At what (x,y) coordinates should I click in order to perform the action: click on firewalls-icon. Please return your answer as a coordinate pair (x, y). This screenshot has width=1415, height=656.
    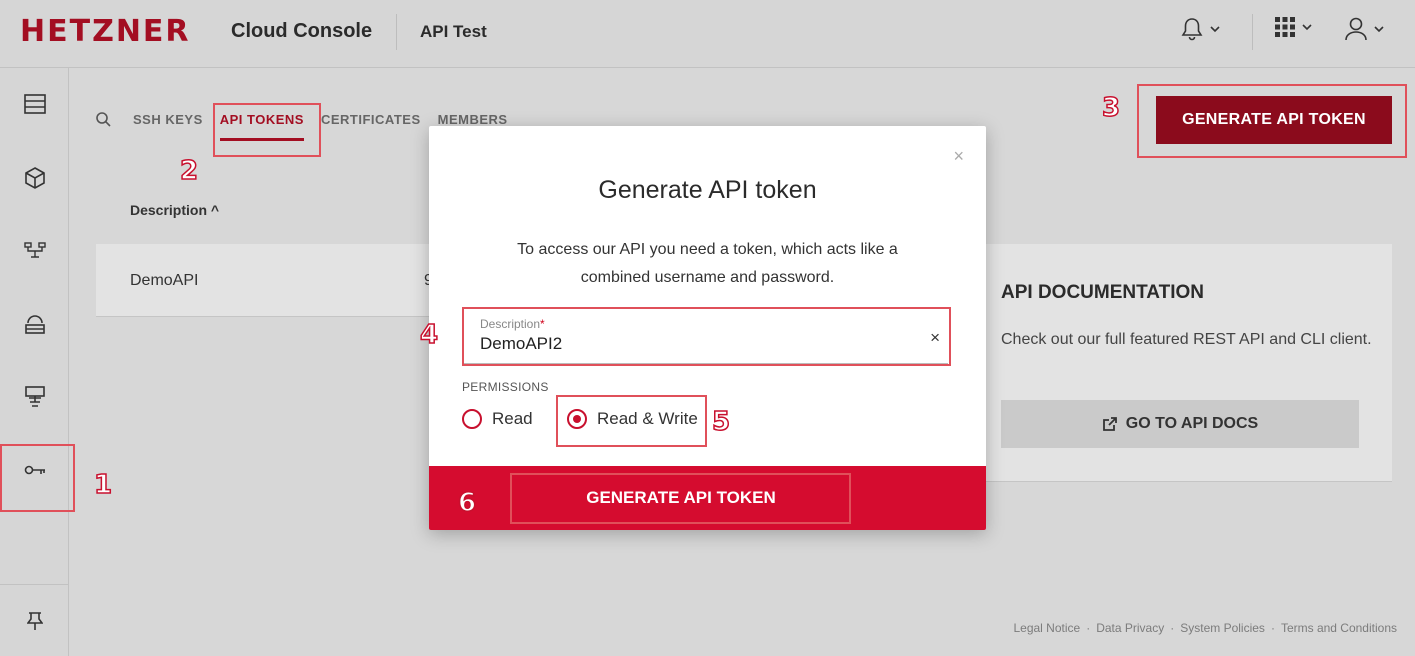
    Looking at the image, I should click on (34, 396).